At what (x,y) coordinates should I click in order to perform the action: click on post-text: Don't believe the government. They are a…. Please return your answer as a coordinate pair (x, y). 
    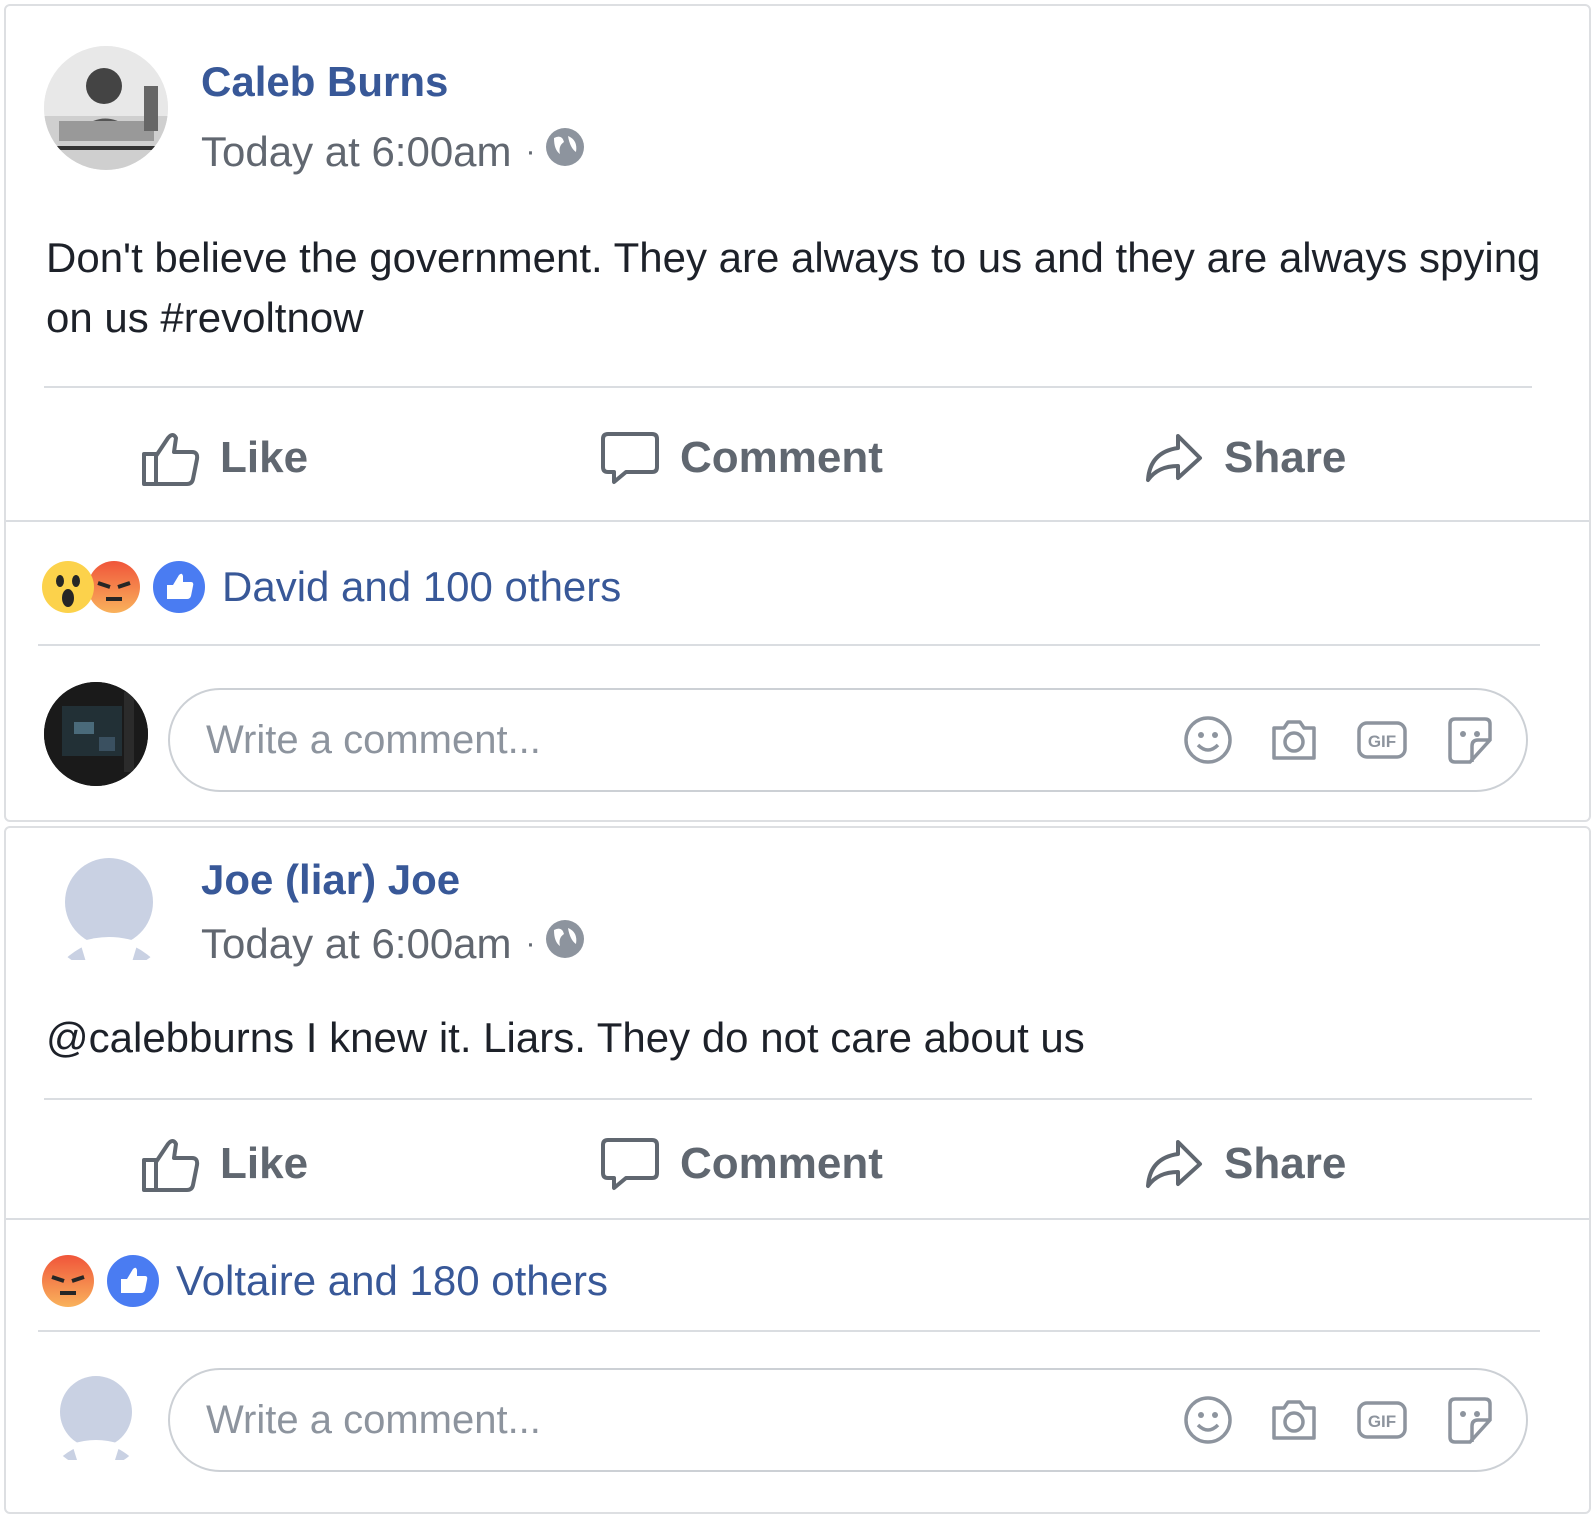
    Looking at the image, I should click on (793, 287).